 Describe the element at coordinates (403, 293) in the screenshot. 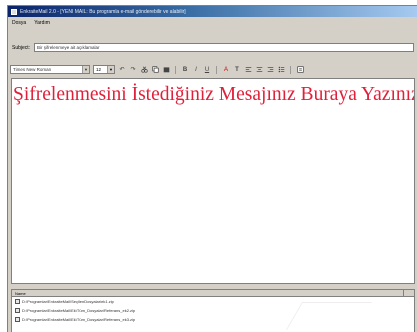

I see `column-divider` at that location.